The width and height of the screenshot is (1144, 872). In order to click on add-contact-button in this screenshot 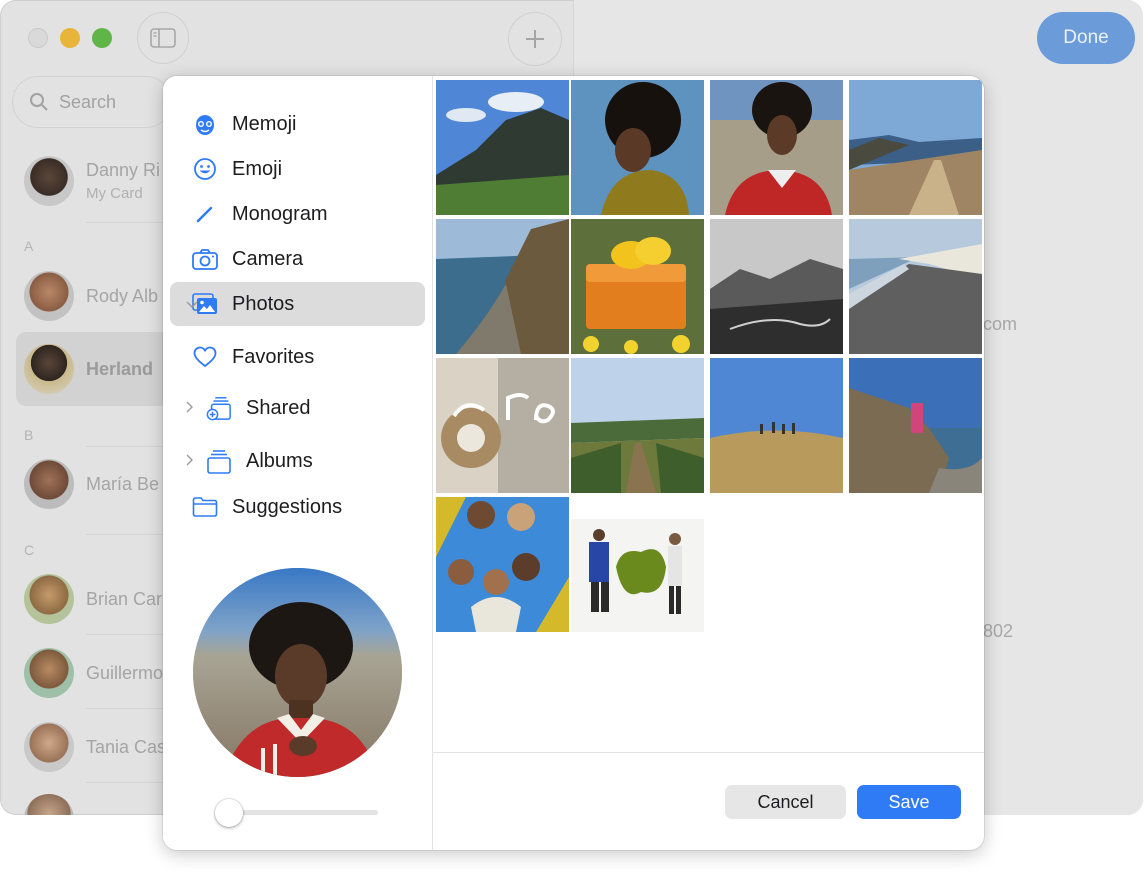, I will do `click(535, 39)`.